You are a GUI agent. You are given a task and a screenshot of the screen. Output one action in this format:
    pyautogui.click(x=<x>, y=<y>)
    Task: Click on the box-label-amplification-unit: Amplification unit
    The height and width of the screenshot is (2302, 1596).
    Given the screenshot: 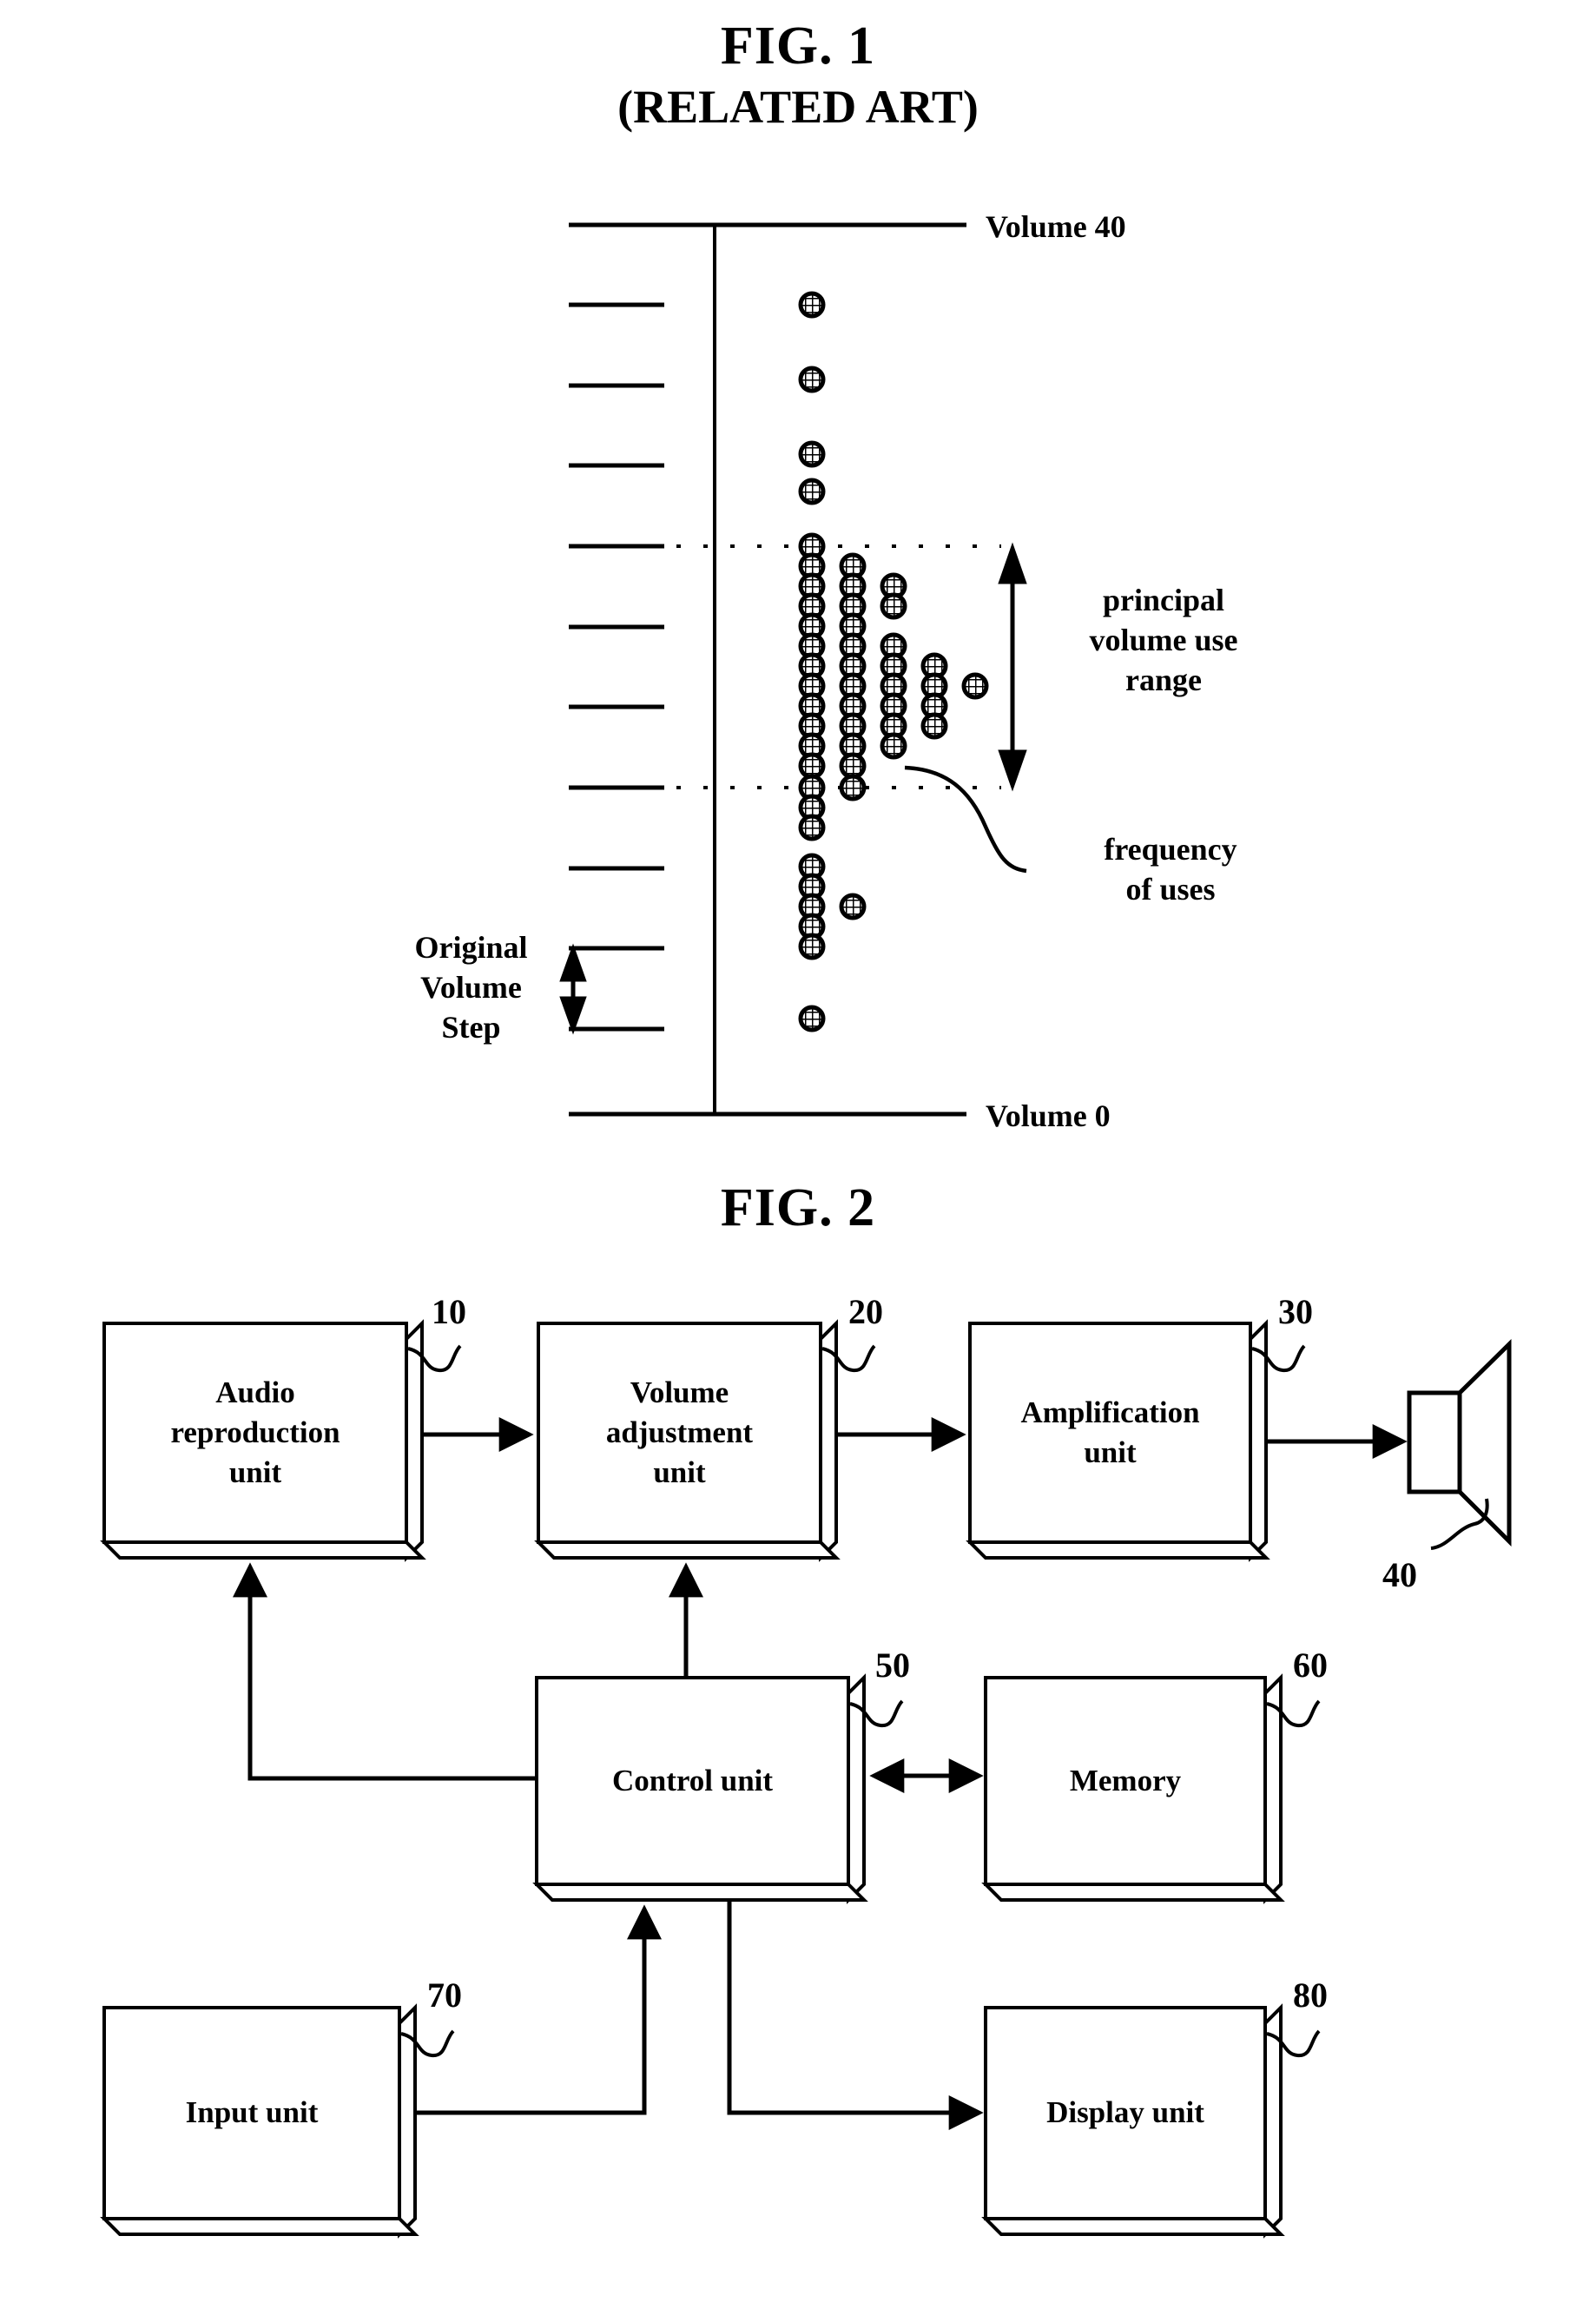 What is the action you would take?
    pyautogui.click(x=1110, y=1432)
    